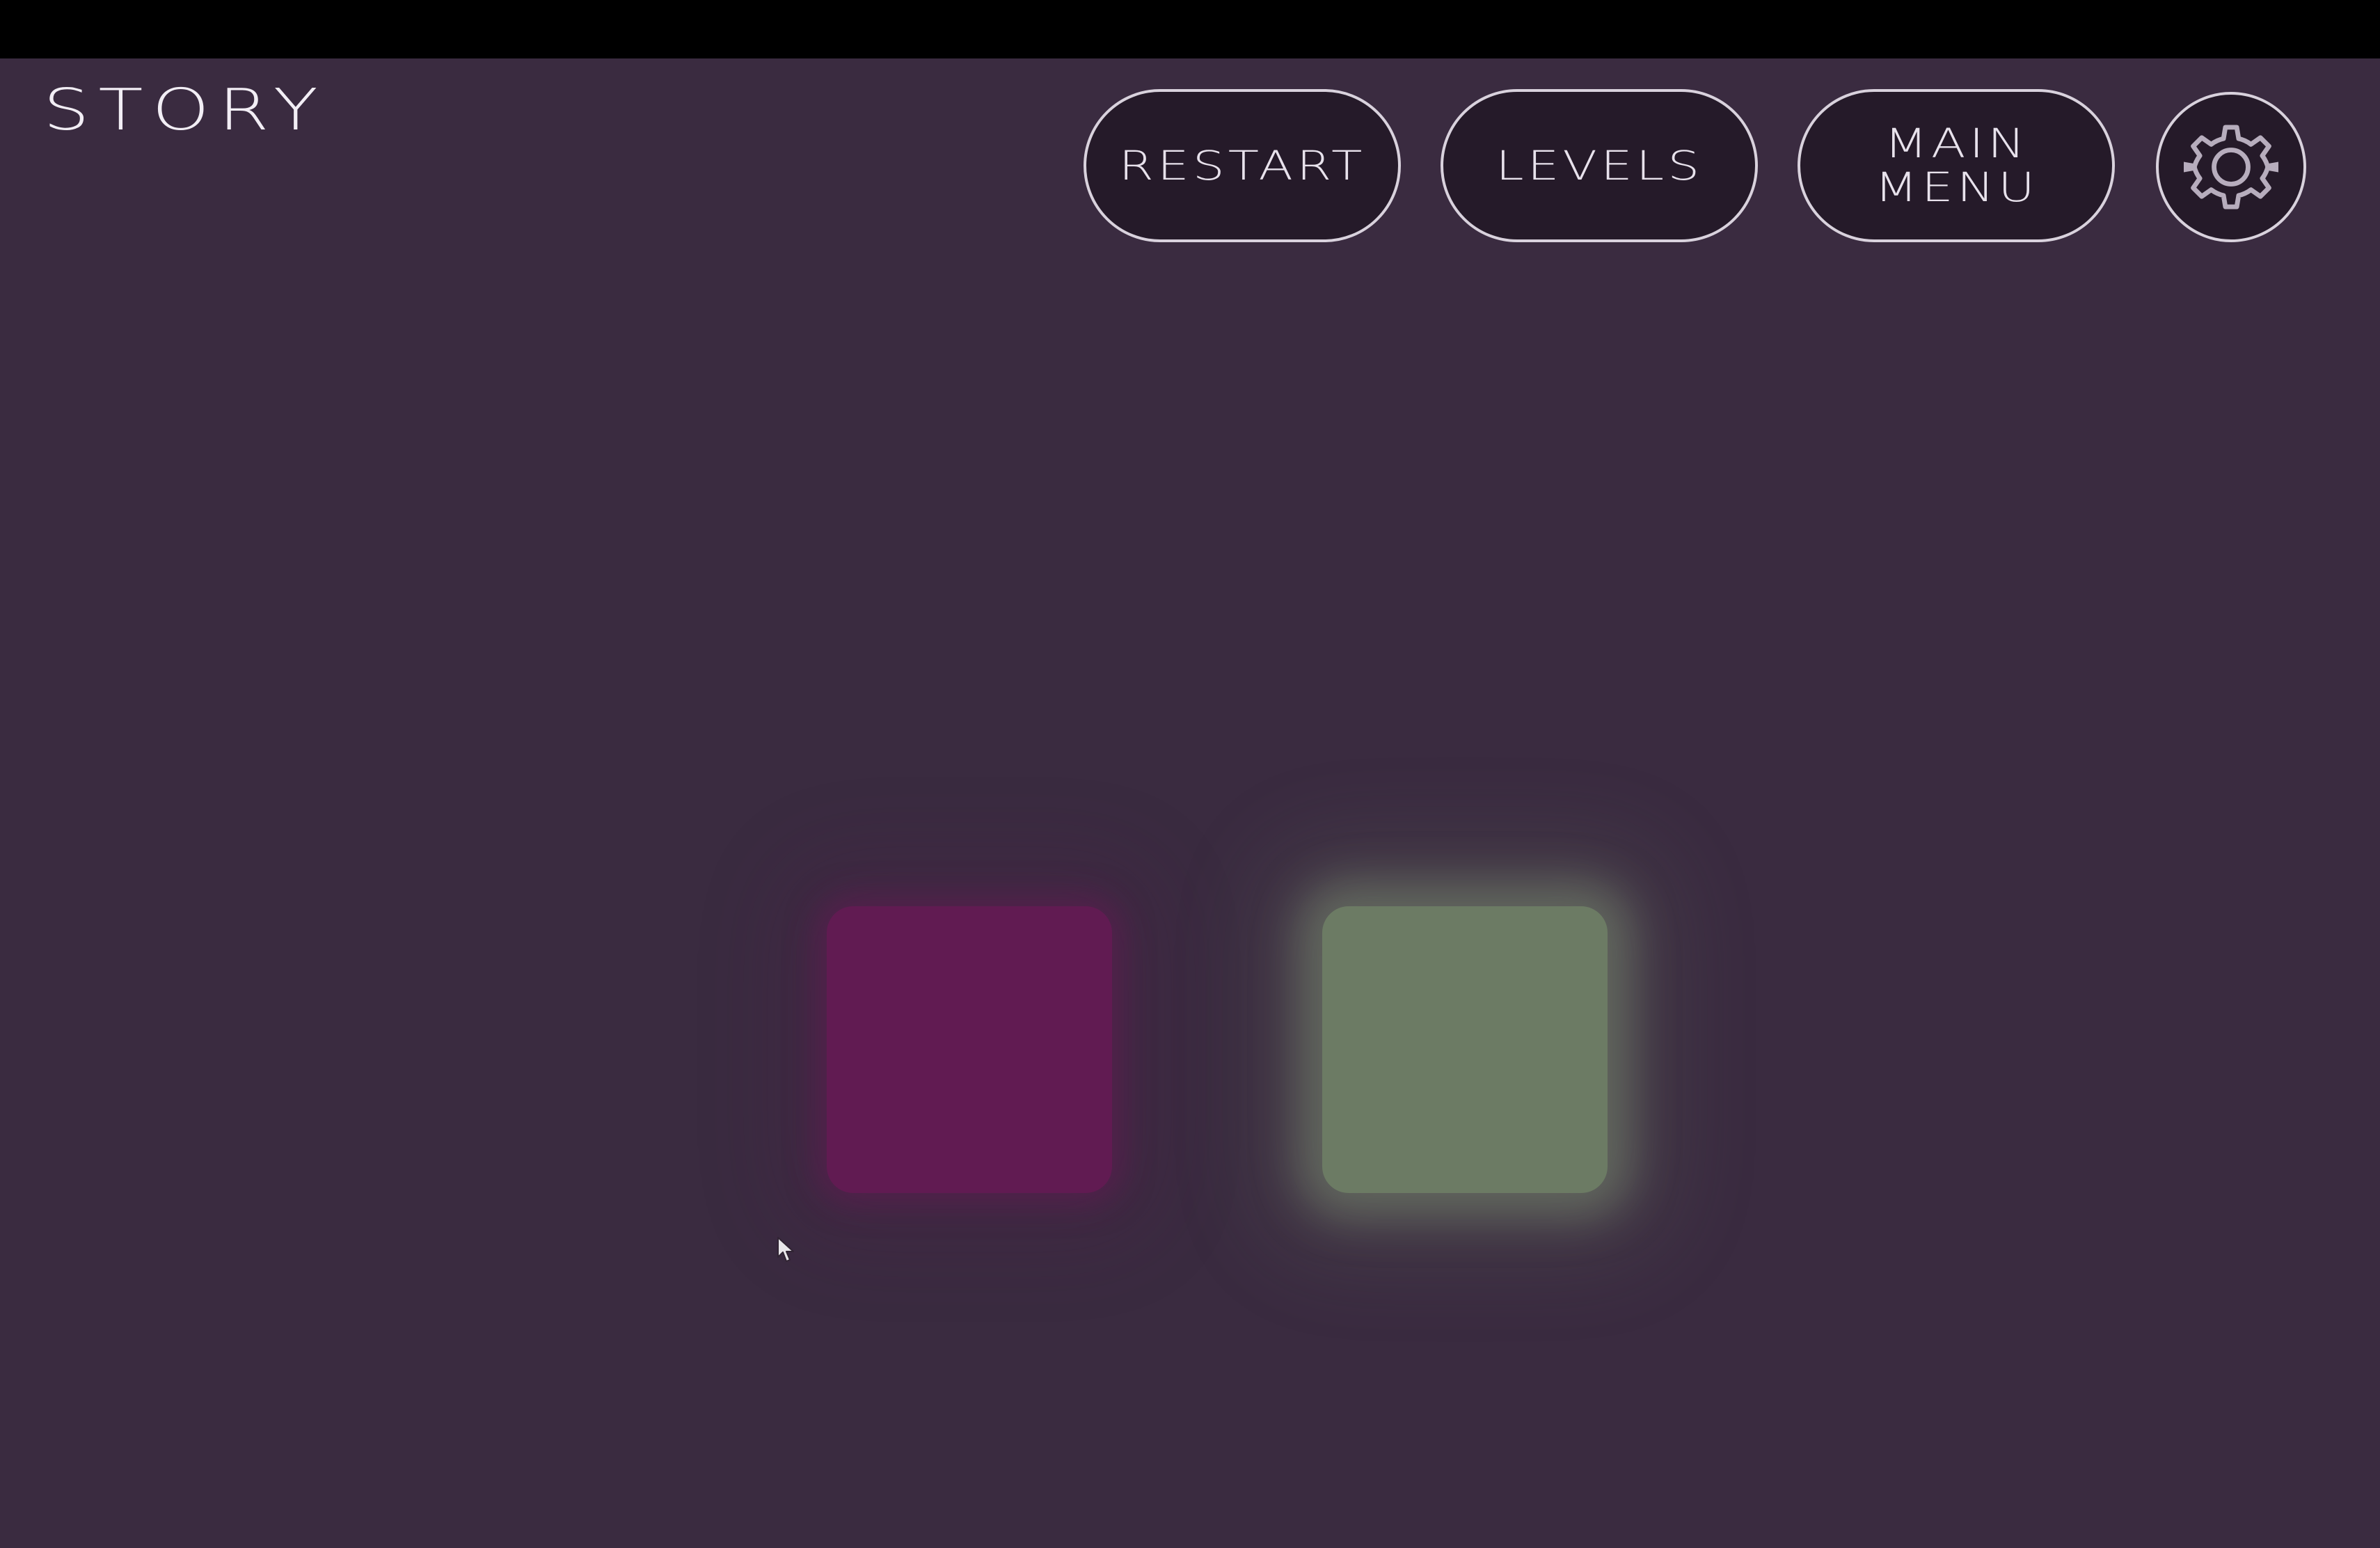 This screenshot has height=1548, width=2380. I want to click on settings-button, so click(2231, 167).